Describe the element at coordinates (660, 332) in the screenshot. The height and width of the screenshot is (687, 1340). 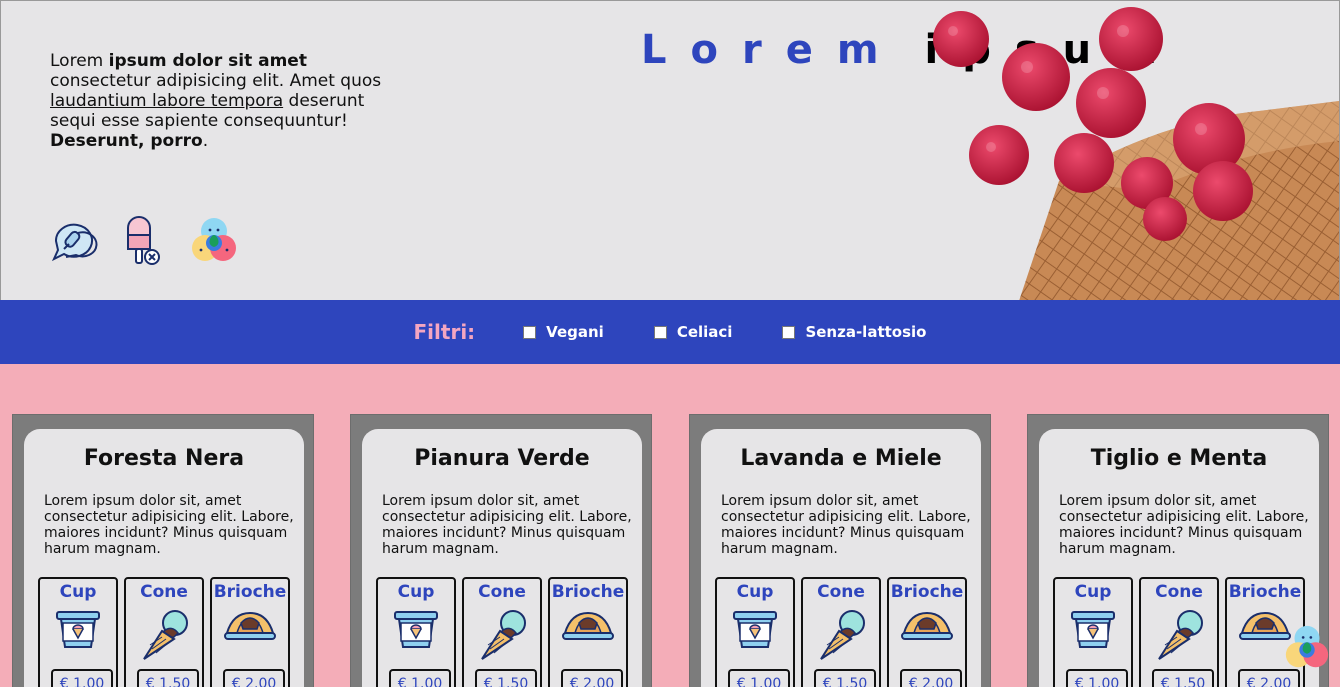
I see `celiaci-checkbox` at that location.